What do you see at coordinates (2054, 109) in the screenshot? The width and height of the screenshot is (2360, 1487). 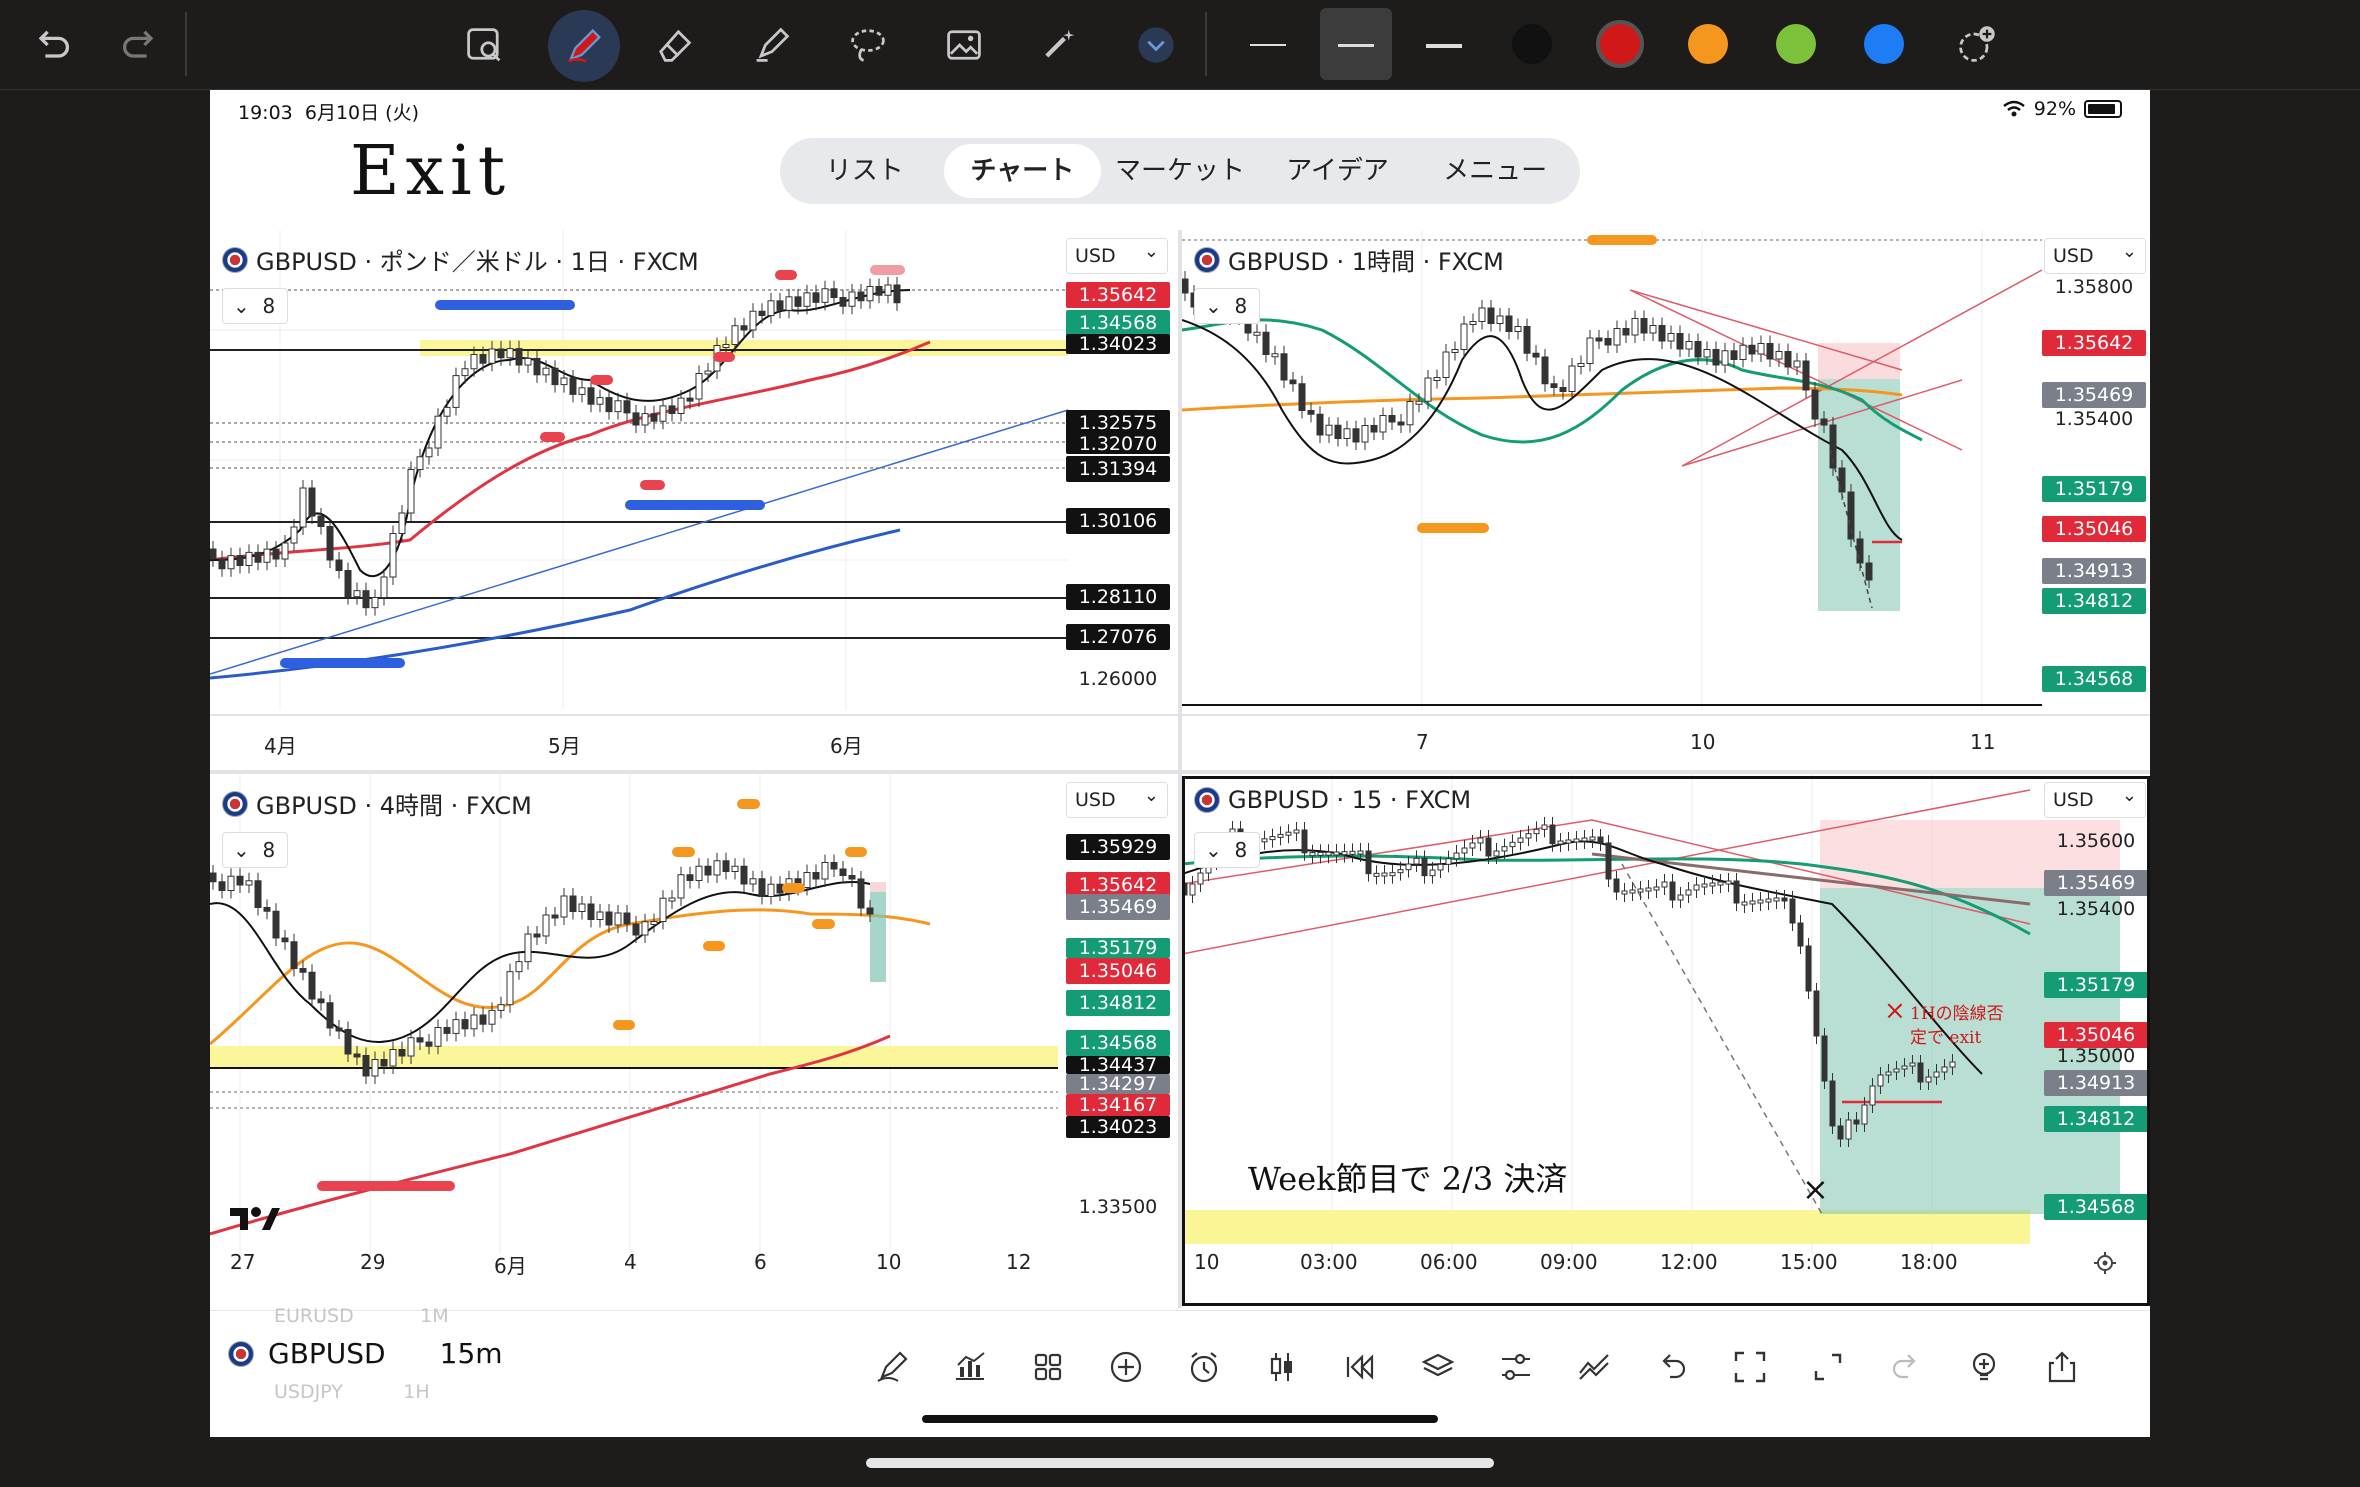 I see `battery-percent: 92%` at bounding box center [2054, 109].